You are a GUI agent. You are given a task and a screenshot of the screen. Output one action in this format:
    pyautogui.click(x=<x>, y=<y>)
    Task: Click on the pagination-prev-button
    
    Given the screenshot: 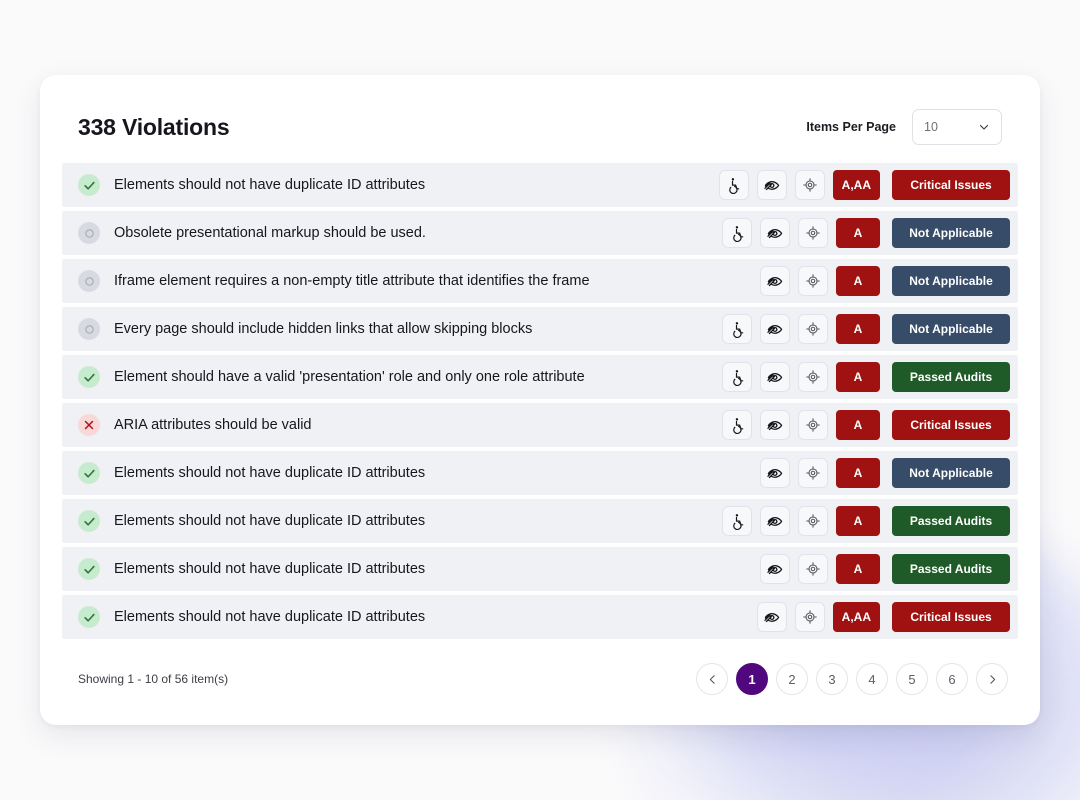 What is the action you would take?
    pyautogui.click(x=712, y=679)
    